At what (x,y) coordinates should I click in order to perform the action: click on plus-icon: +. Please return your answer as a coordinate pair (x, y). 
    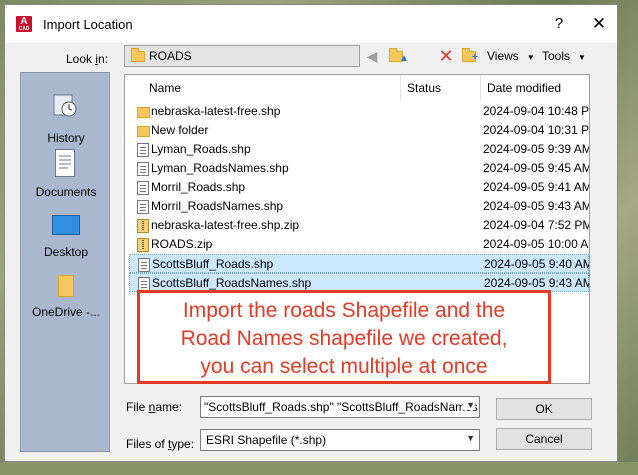
    Looking at the image, I should click on (475, 57).